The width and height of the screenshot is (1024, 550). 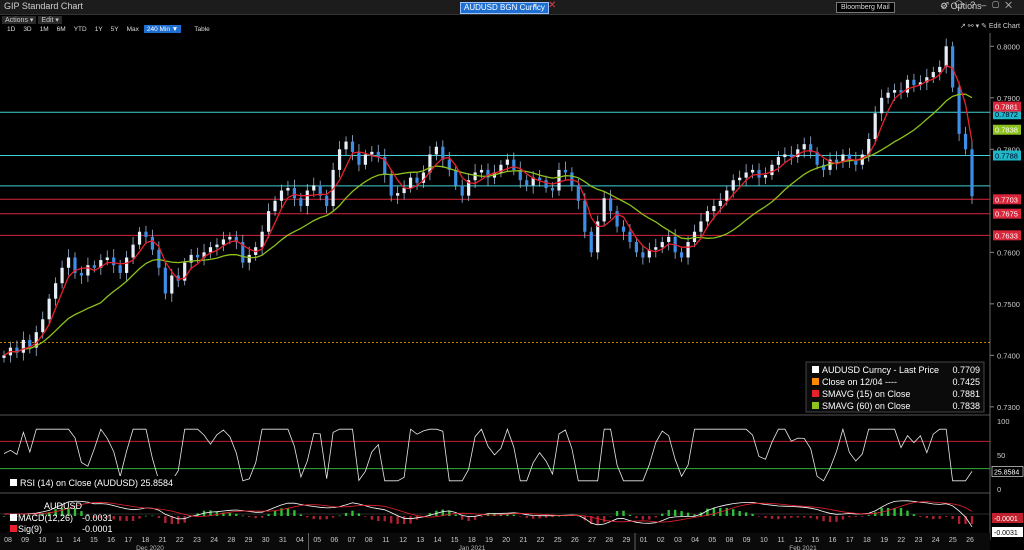 I want to click on x-day-label: 26, so click(x=970, y=540).